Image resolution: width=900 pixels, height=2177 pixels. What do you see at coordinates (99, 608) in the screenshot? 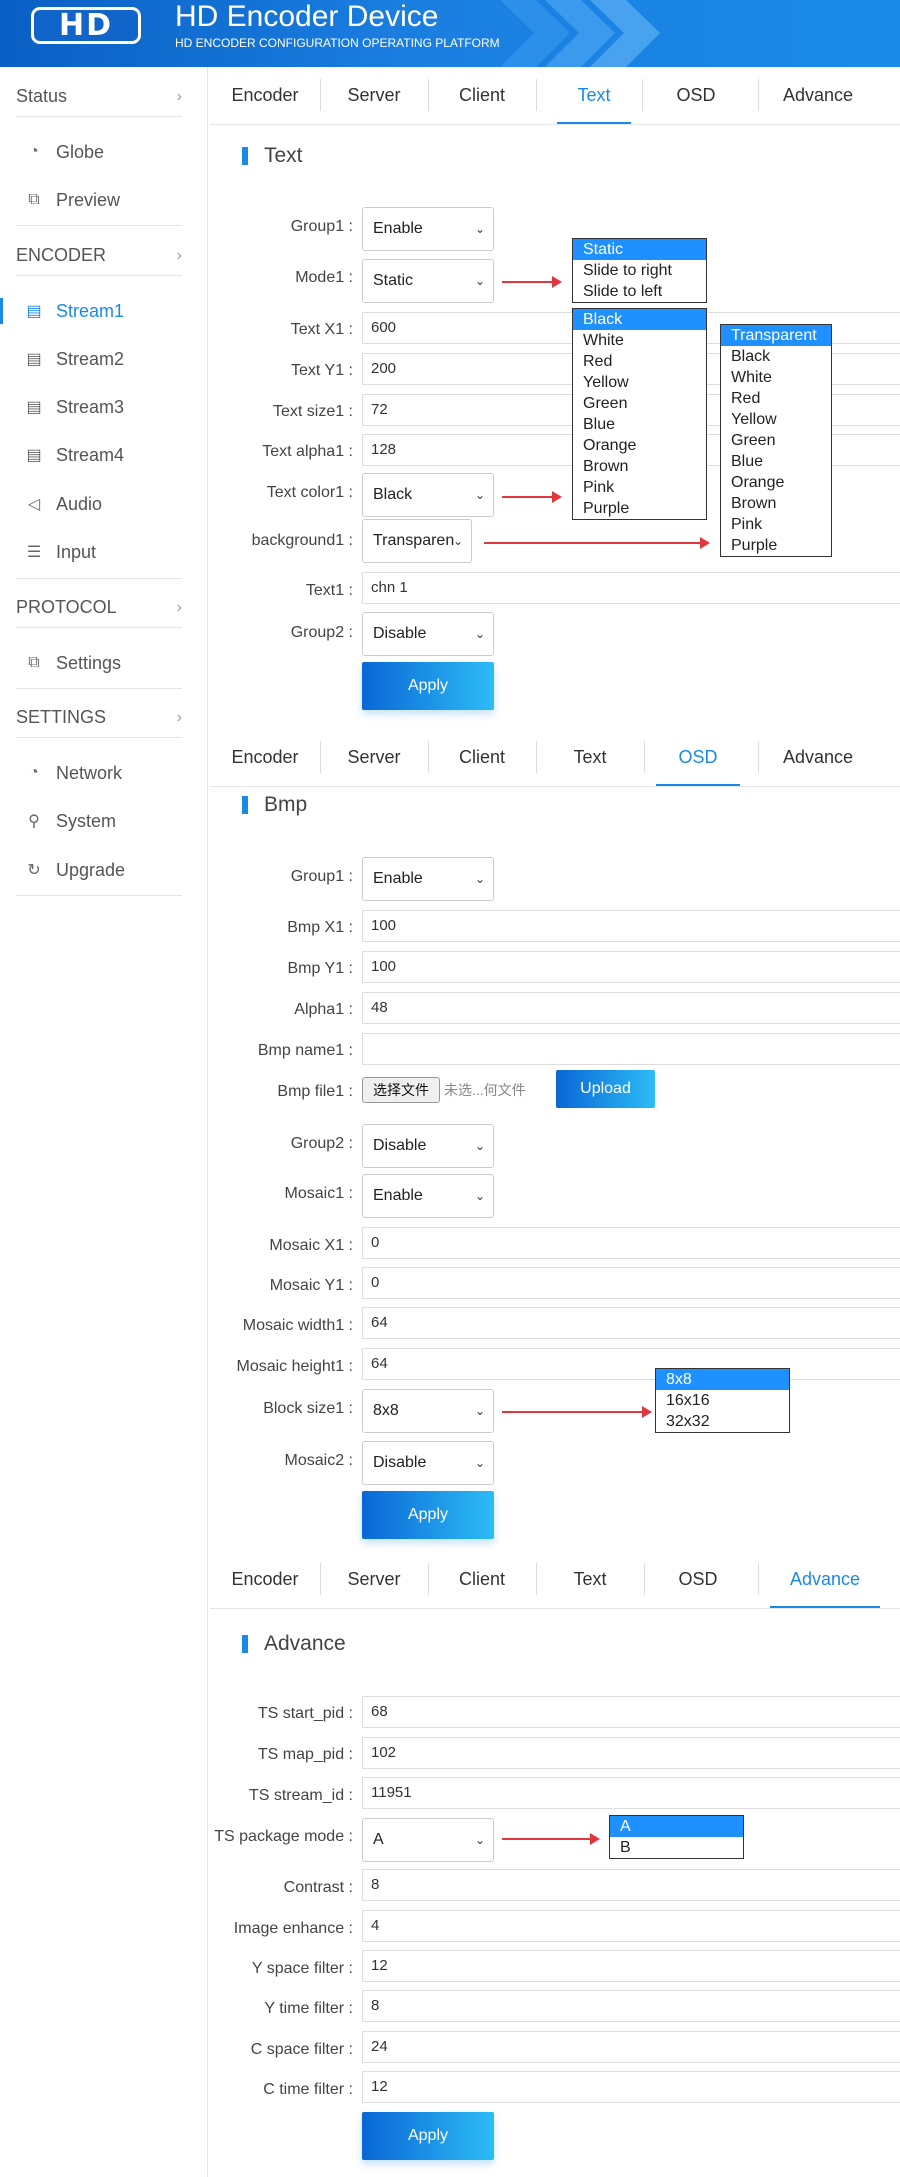
I see `sidebar-section-protocol: PROTOCOL ›` at bounding box center [99, 608].